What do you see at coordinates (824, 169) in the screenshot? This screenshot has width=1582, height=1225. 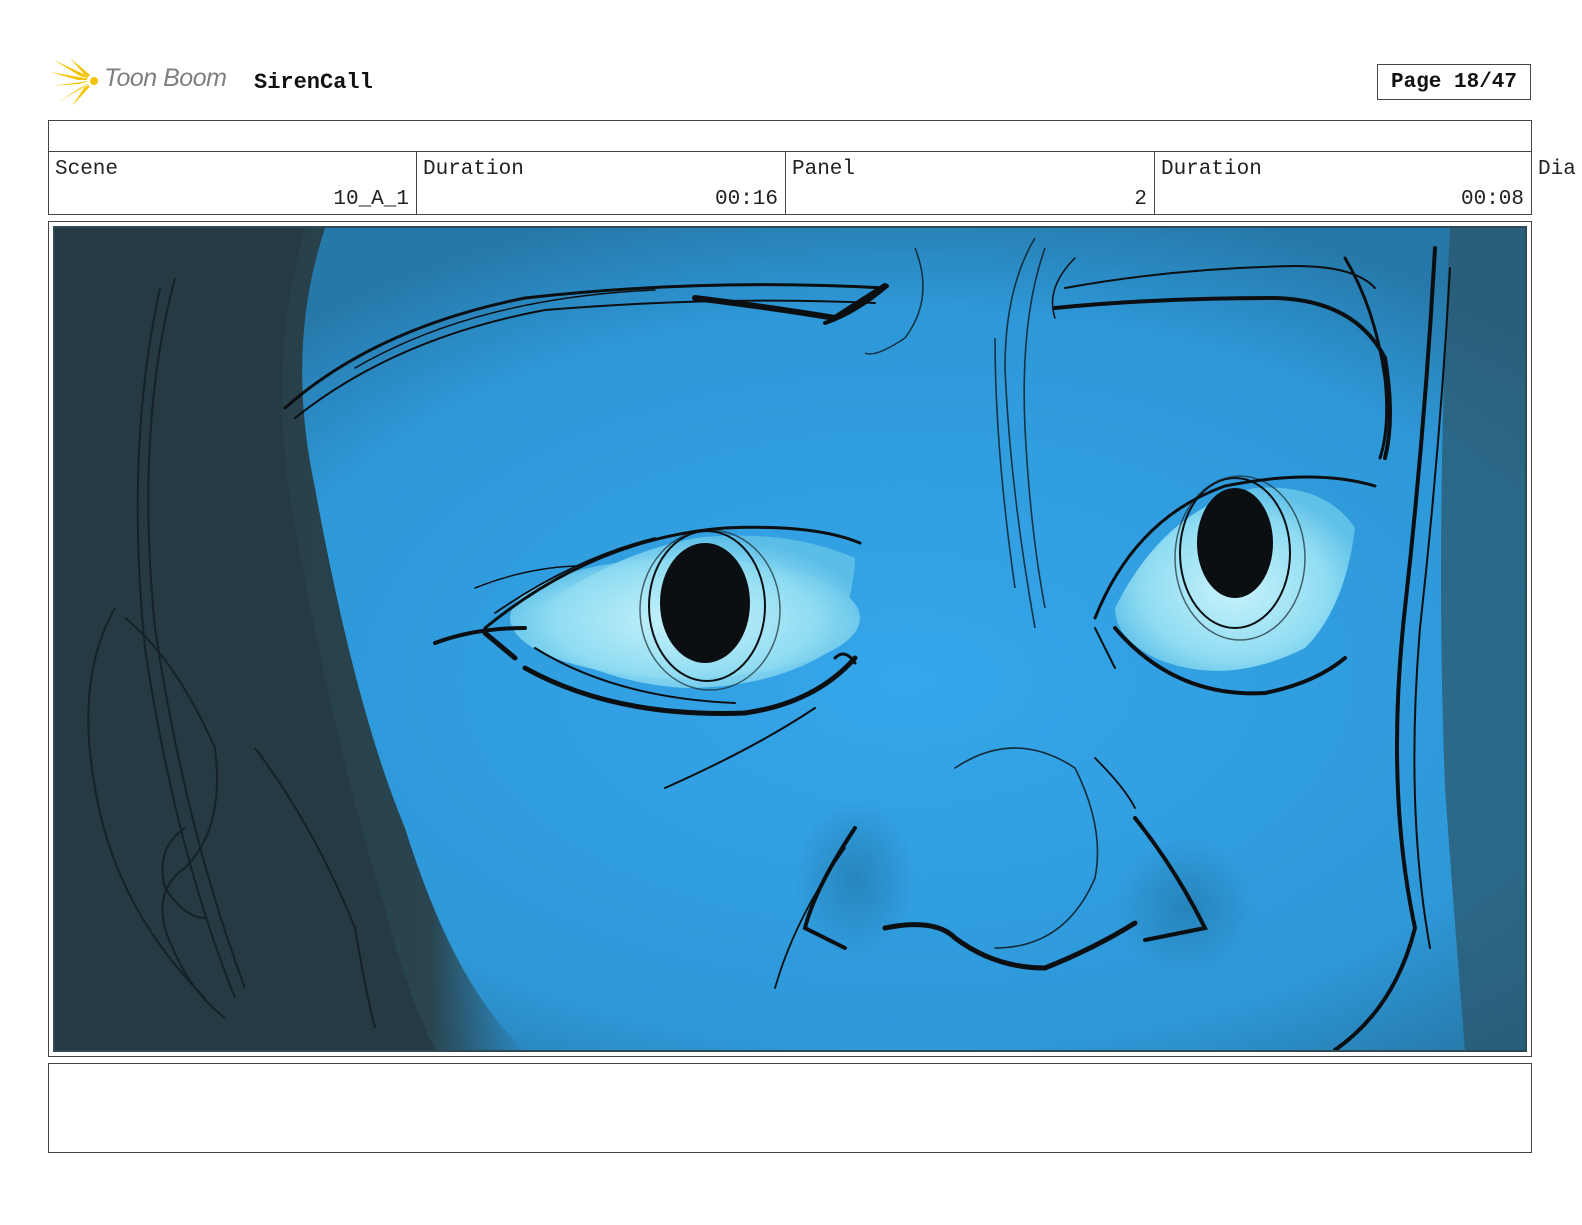 I see `panel-label: Panel` at bounding box center [824, 169].